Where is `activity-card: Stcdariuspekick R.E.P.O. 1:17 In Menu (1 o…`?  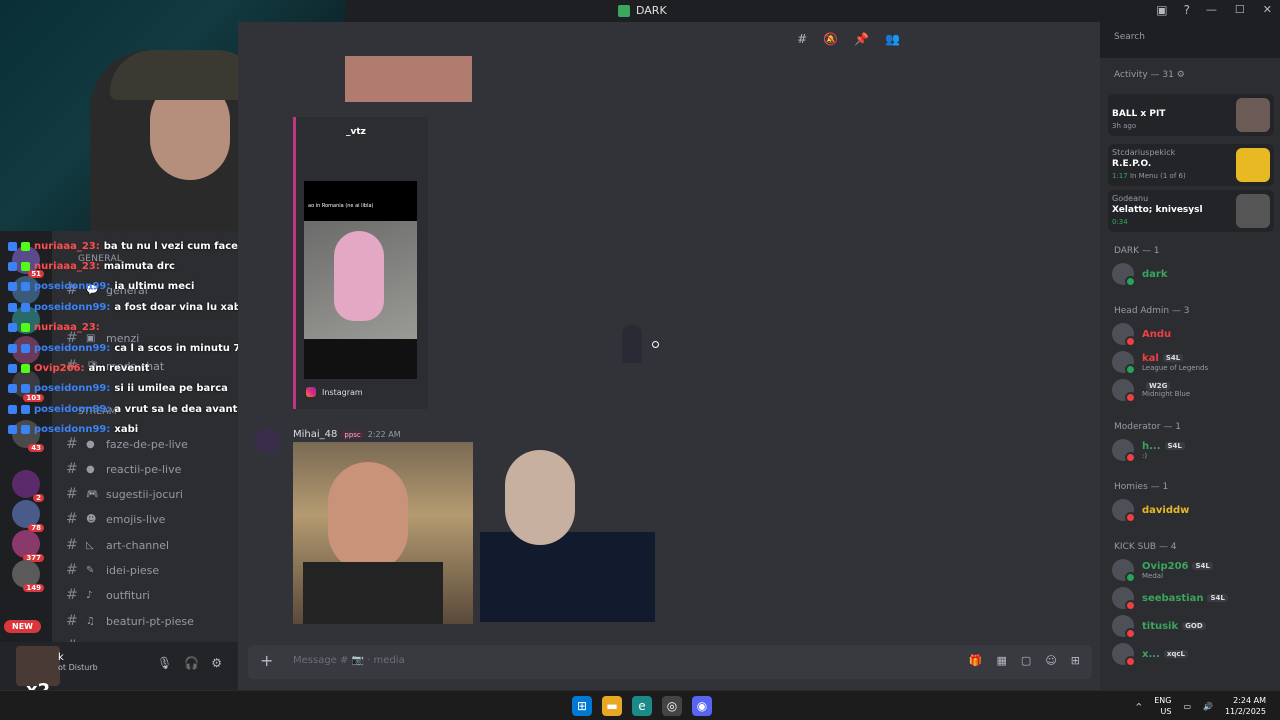
activity-card: Stcdariuspekick R.E.P.O. 1:17 In Menu (1 o… is located at coordinates (1191, 165).